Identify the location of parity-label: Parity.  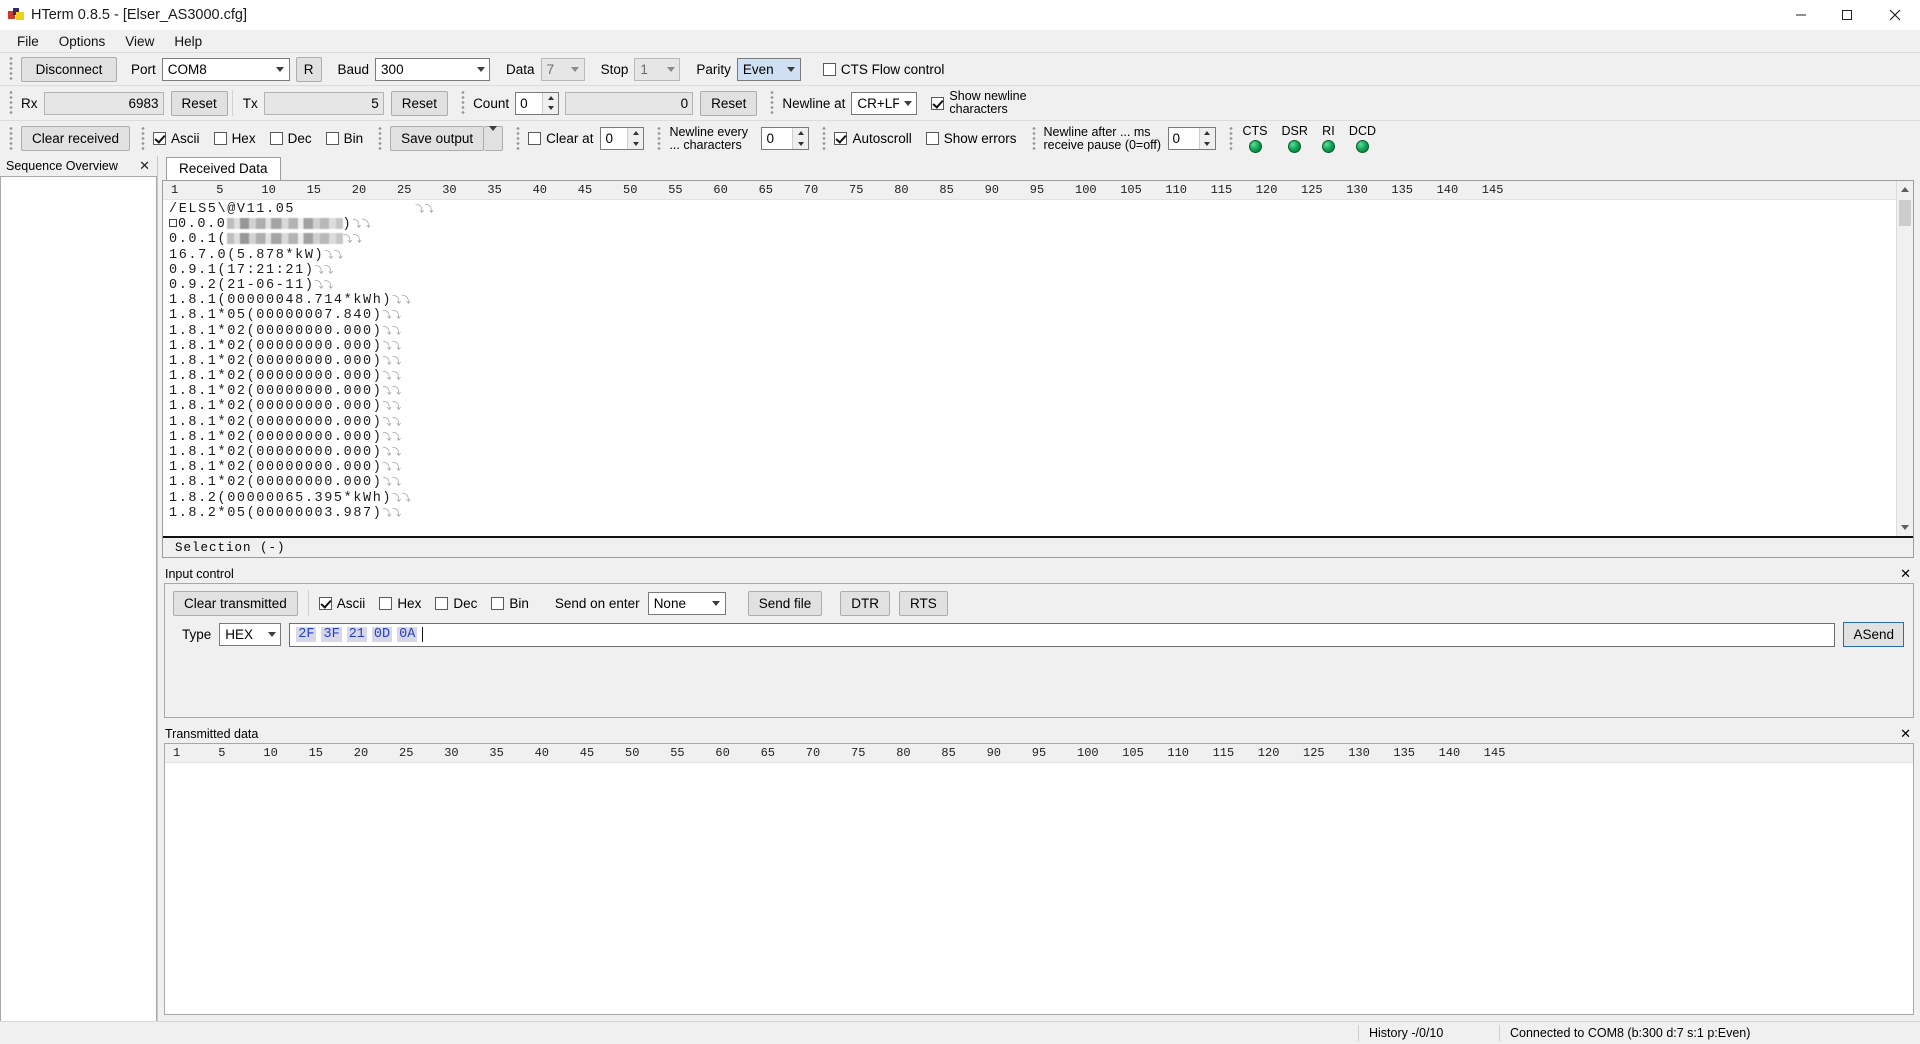
(713, 69).